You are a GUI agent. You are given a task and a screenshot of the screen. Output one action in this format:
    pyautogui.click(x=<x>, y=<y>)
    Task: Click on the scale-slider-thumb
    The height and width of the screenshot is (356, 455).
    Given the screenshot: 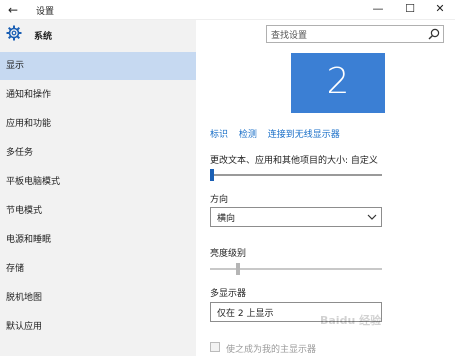 What is the action you would take?
    pyautogui.click(x=212, y=175)
    